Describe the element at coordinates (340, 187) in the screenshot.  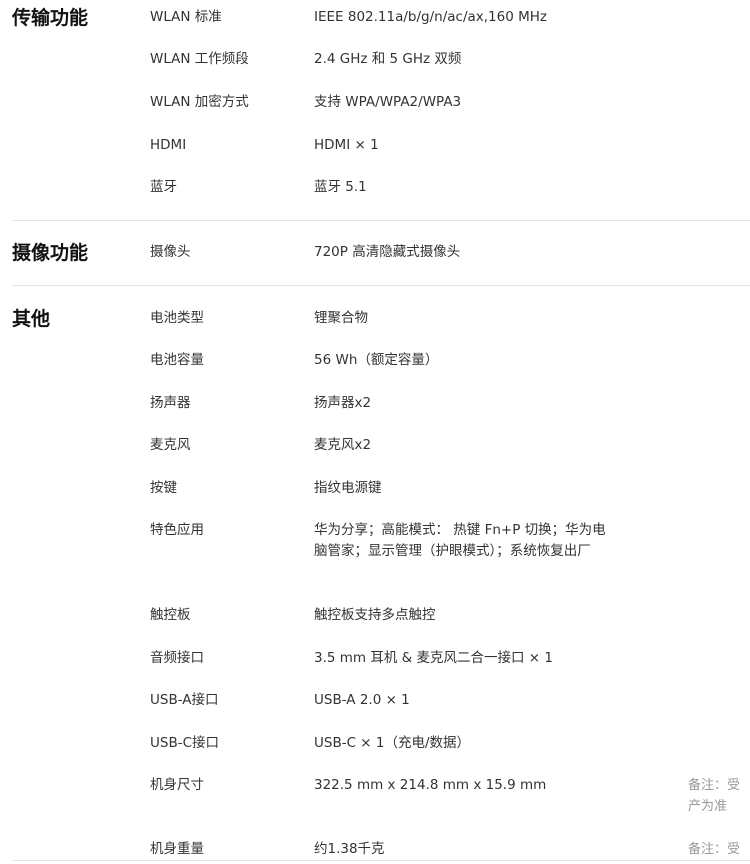
I see `spec-value: 蓝牙 5.1` at that location.